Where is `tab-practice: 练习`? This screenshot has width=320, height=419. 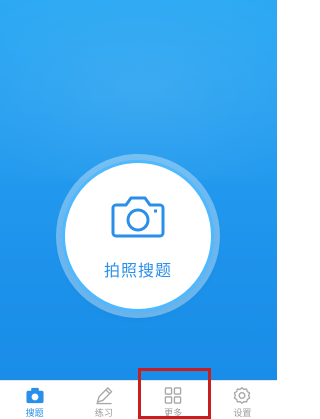 tab-practice: 练习 is located at coordinates (103, 400).